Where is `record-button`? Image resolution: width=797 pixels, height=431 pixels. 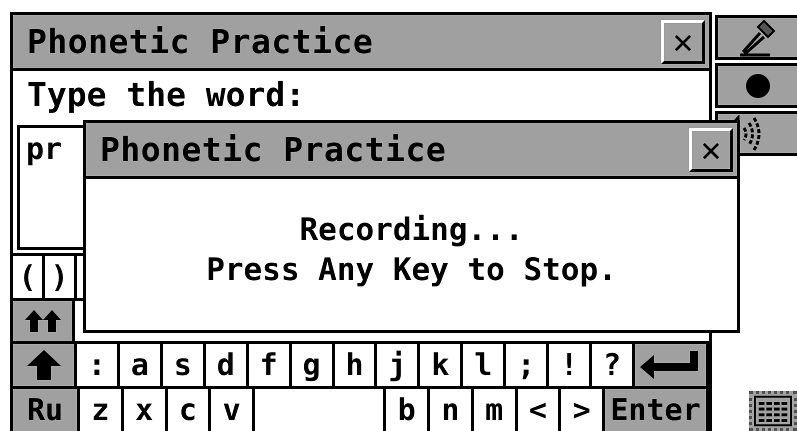 record-button is located at coordinates (756, 85).